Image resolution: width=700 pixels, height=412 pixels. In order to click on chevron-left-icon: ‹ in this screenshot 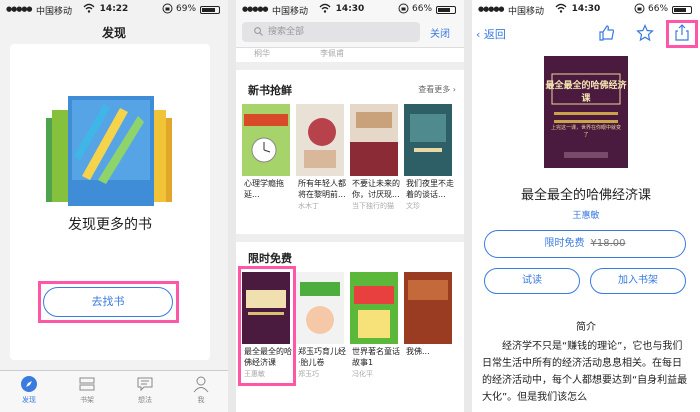, I will do `click(480, 34)`.